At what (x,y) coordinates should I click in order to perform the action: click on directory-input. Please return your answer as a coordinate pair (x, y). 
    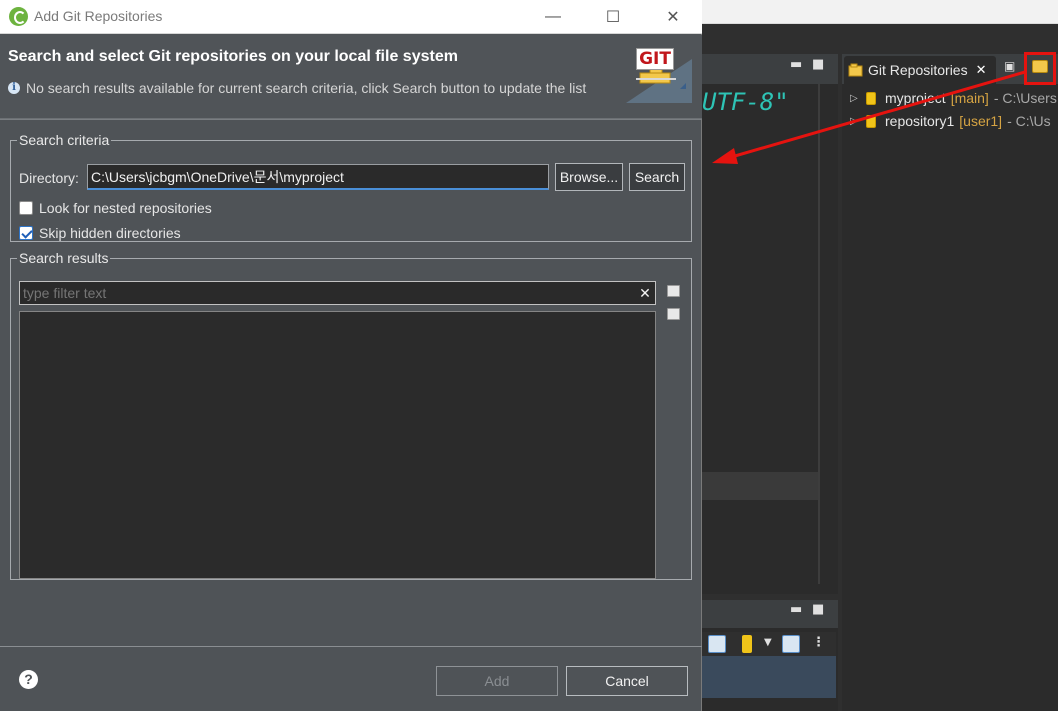
    Looking at the image, I should click on (318, 177).